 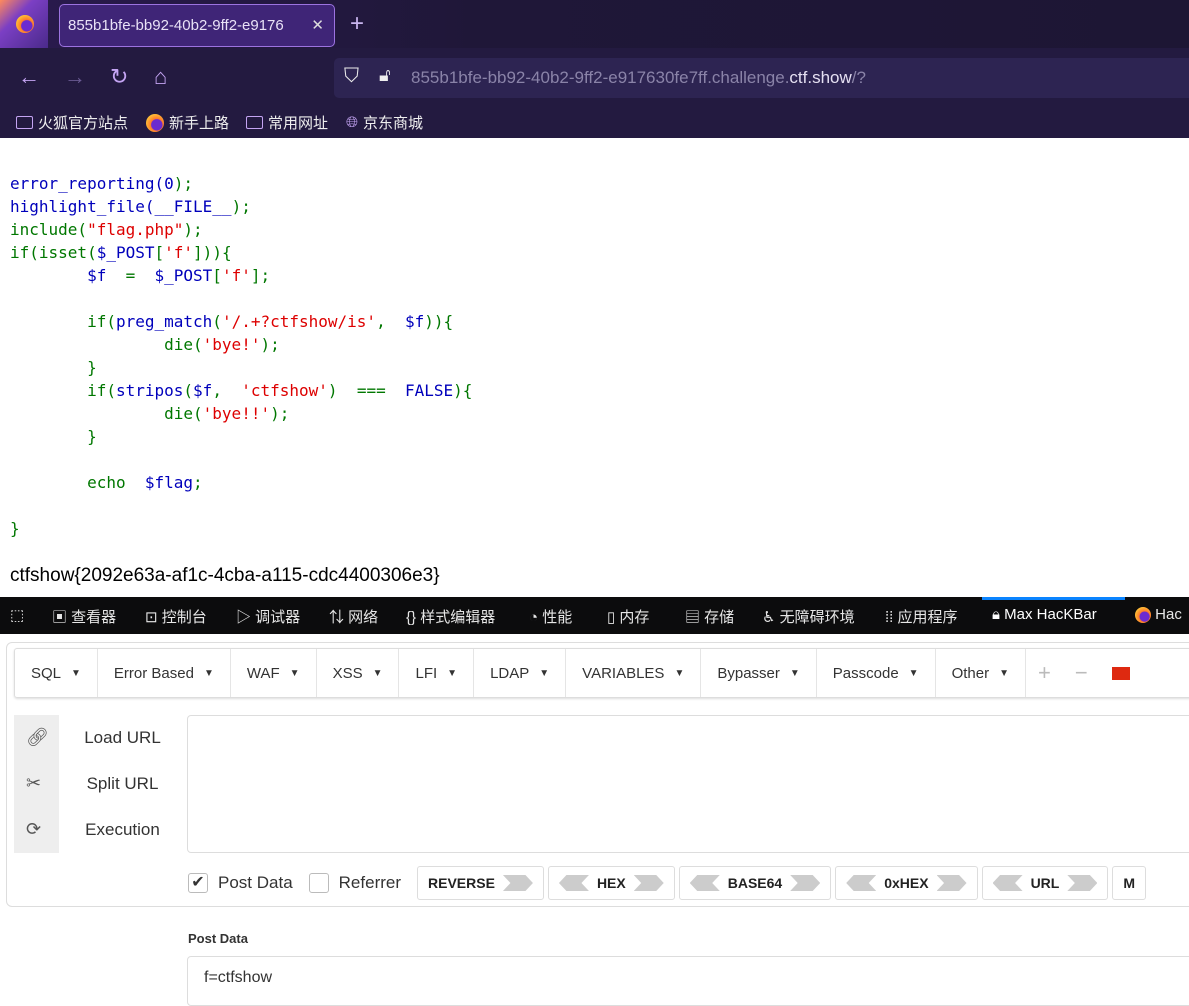 I want to click on tab-label: 样式编辑器, so click(x=458, y=617).